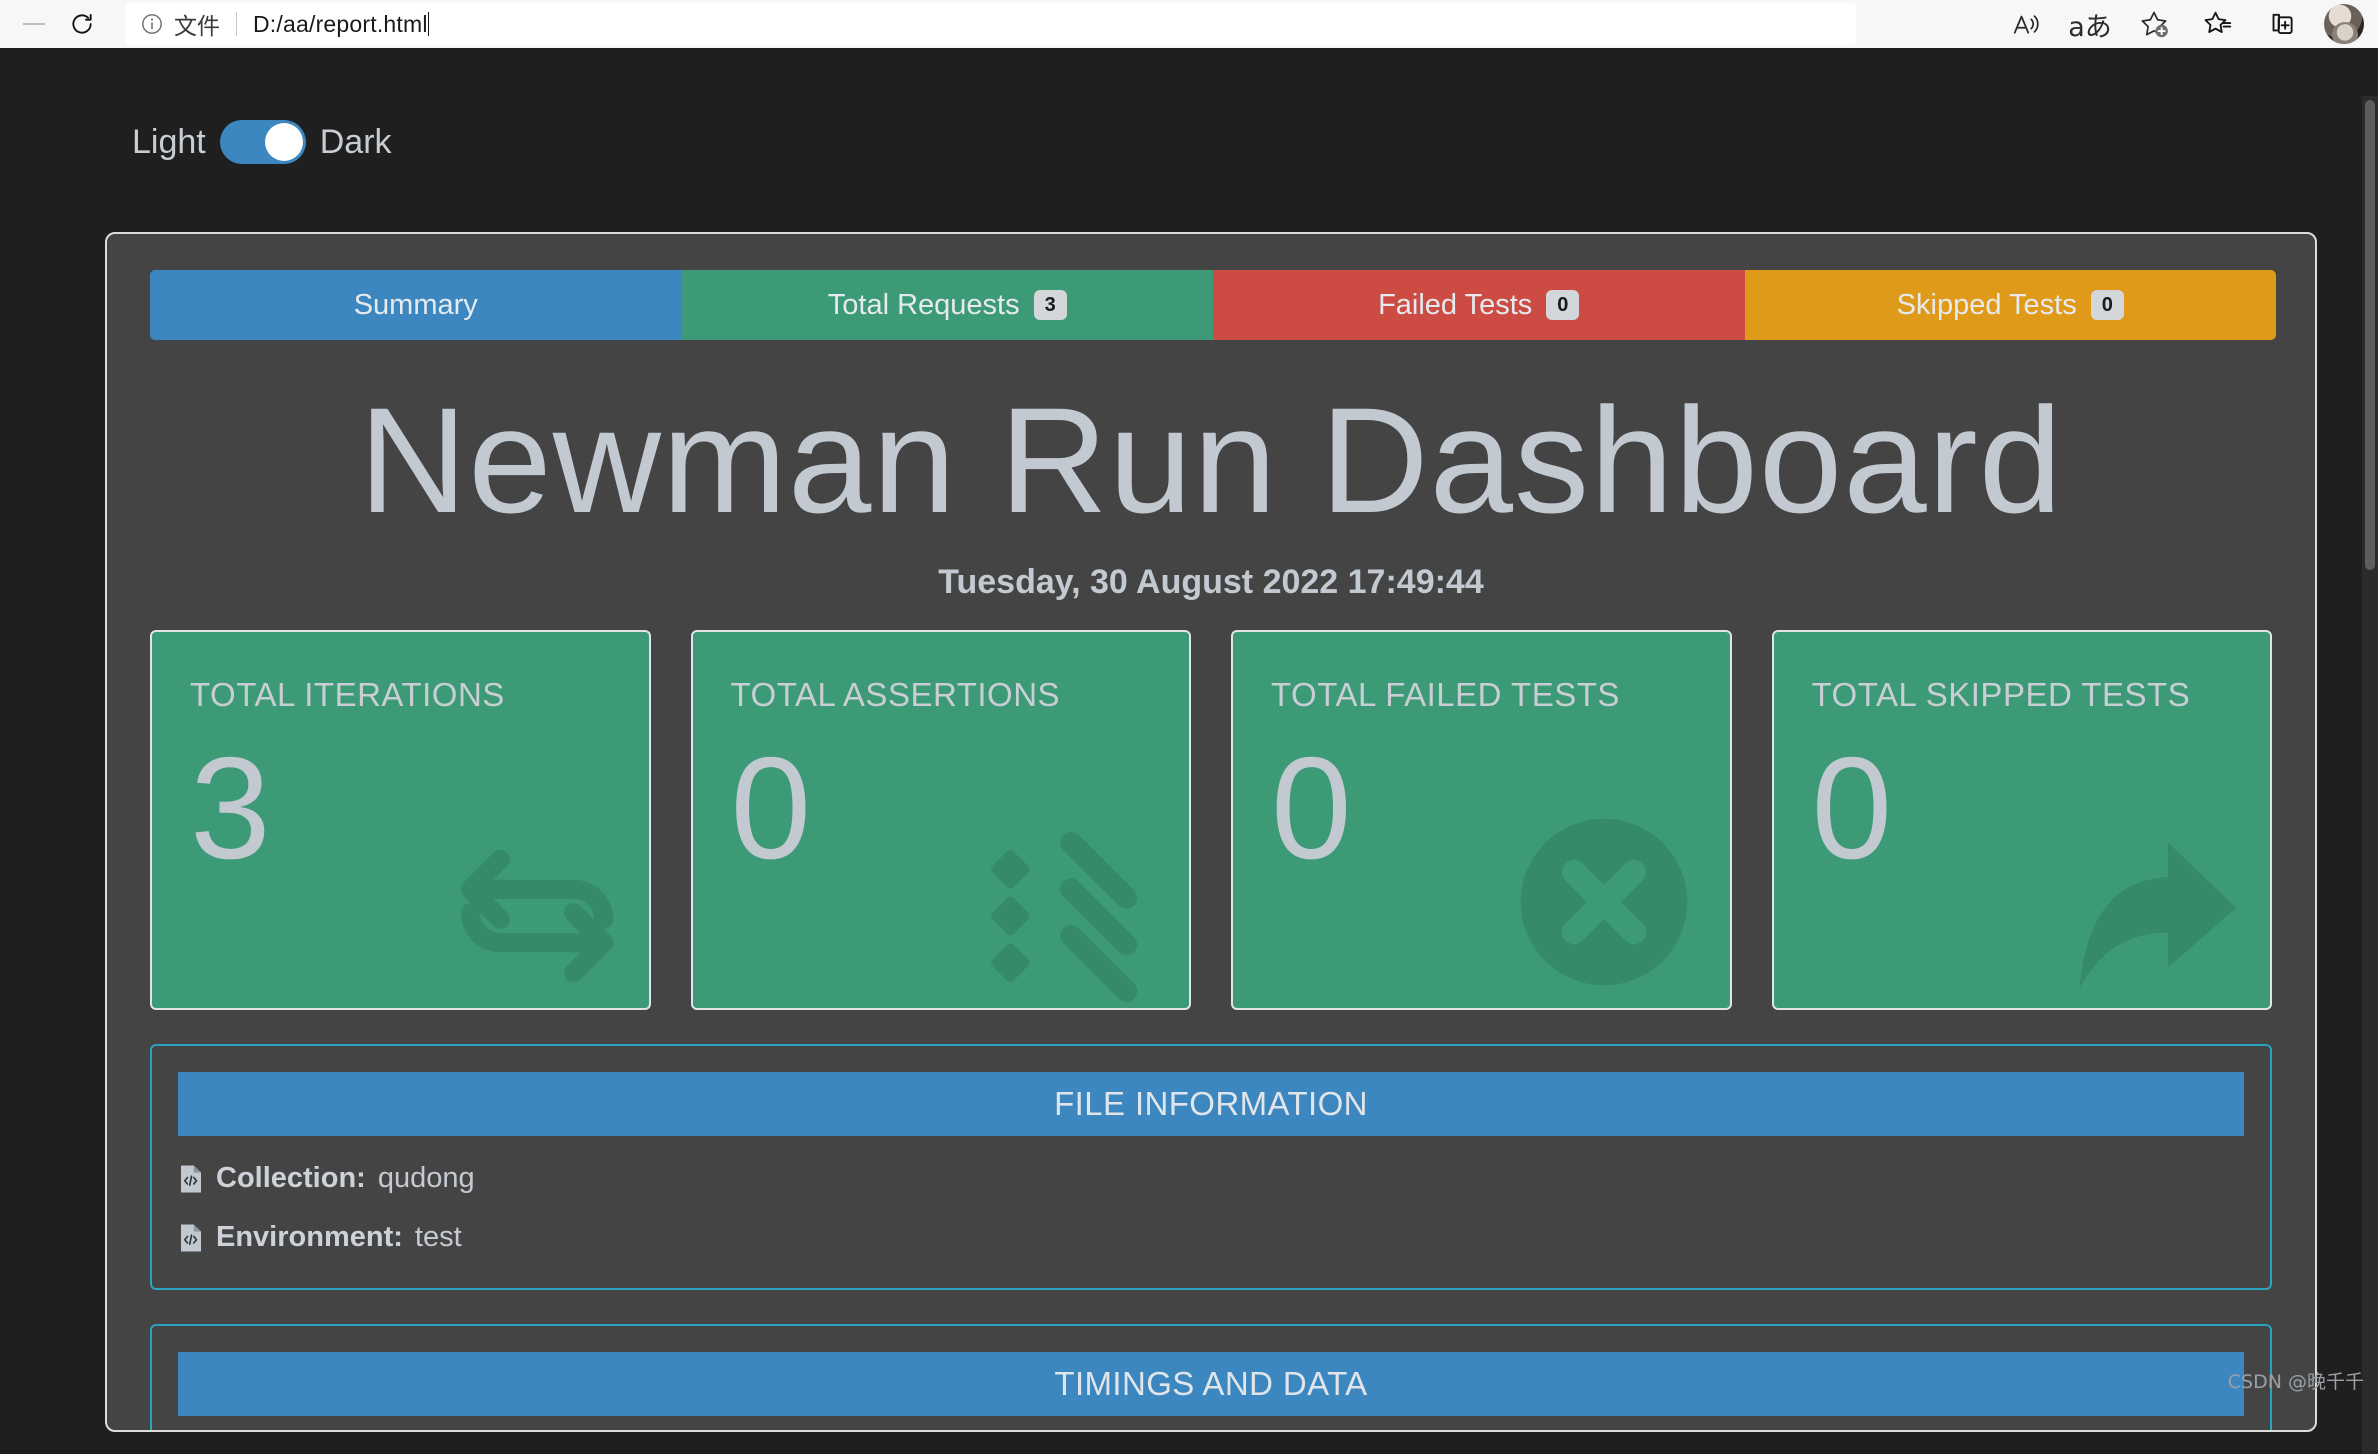 The height and width of the screenshot is (1454, 2378). I want to click on read-aloud-icon, so click(2026, 24).